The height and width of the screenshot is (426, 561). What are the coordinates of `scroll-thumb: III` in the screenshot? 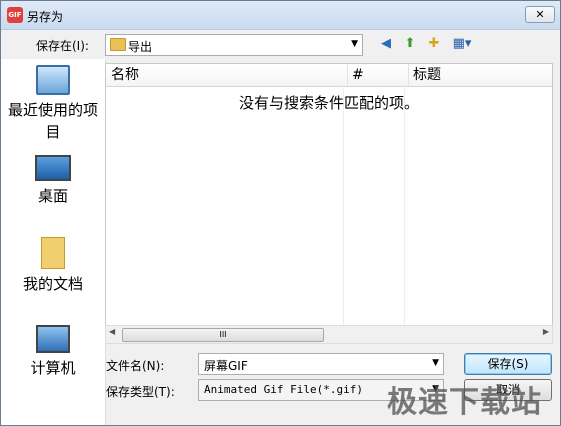 It's located at (223, 335).